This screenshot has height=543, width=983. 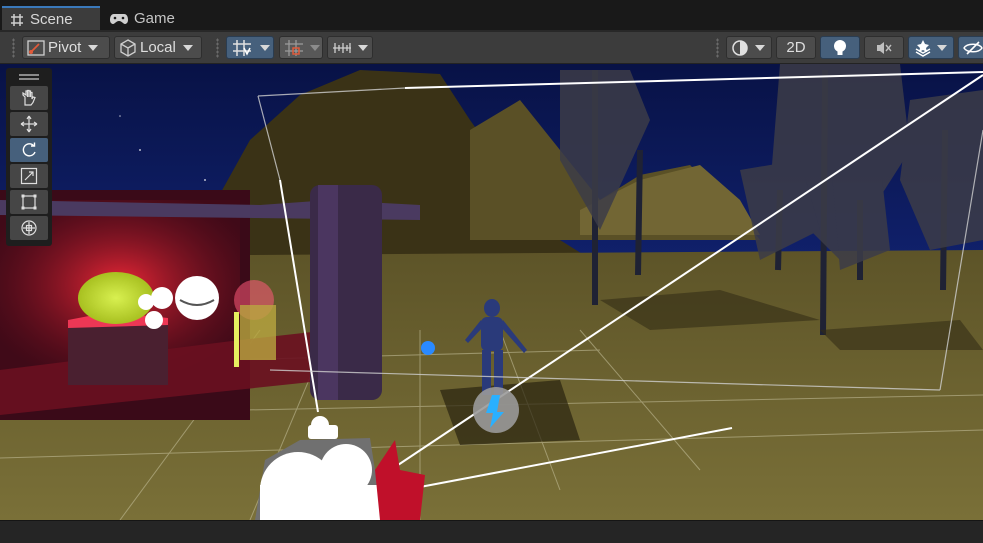 I want to click on ruler-snap-dropdown, so click(x=350, y=47).